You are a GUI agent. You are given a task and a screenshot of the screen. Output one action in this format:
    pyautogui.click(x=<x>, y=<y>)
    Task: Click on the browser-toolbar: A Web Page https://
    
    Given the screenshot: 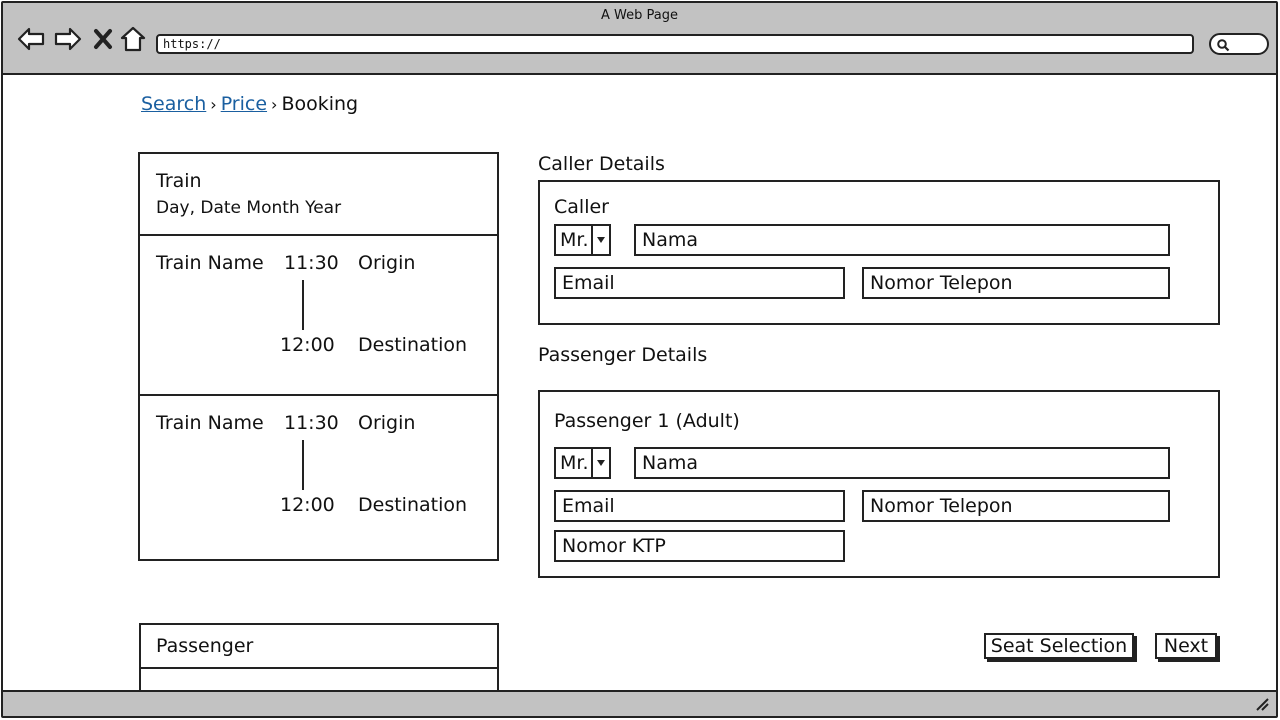 What is the action you would take?
    pyautogui.click(x=639, y=39)
    